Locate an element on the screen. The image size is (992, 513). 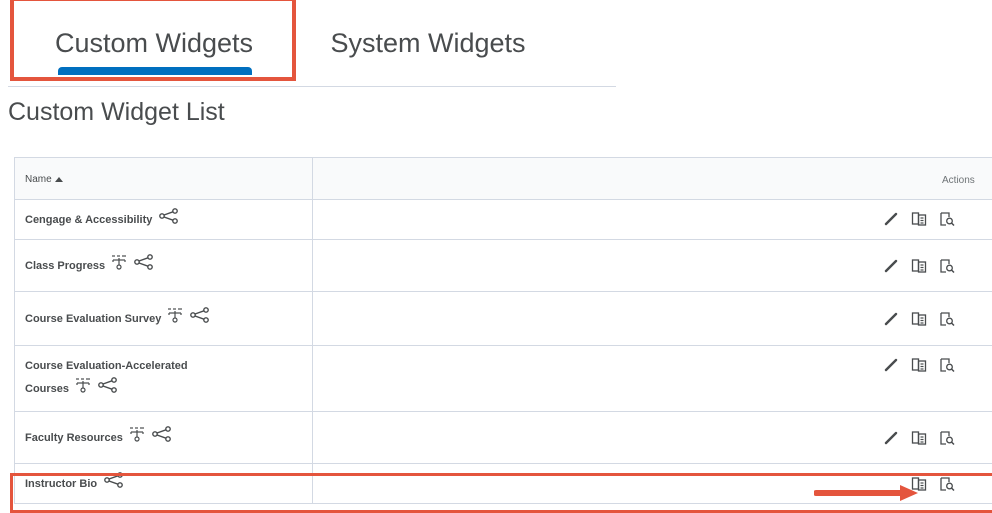
widget-name-line: Faculty Resources is located at coordinates (99, 438).